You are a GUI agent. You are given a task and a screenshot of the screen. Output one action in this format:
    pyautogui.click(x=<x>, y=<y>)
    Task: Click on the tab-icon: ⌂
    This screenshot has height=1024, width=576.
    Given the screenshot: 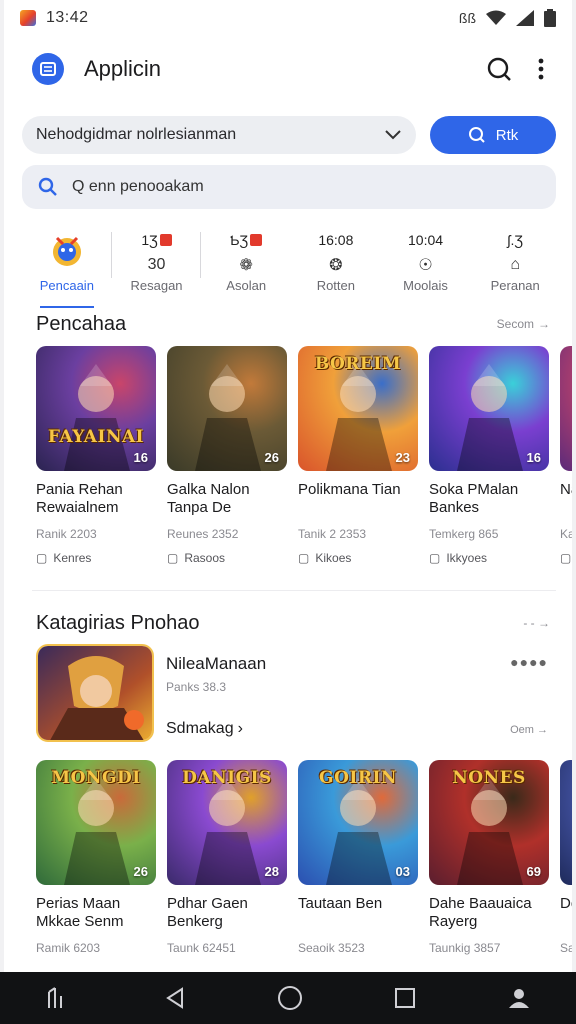 What is the action you would take?
    pyautogui.click(x=515, y=264)
    